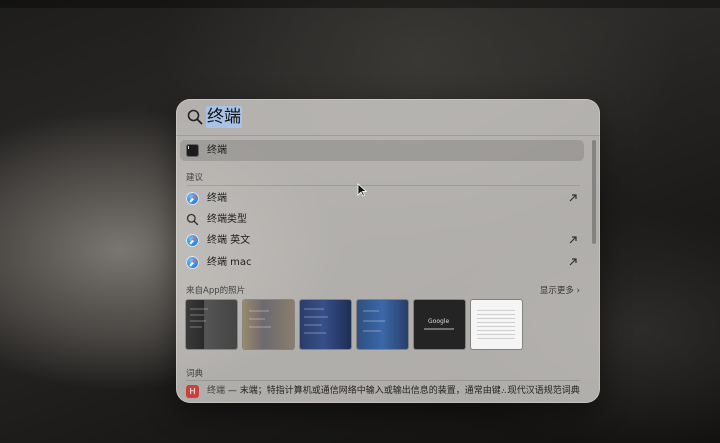  What do you see at coordinates (217, 198) in the screenshot?
I see `suggestion-label: 终端` at bounding box center [217, 198].